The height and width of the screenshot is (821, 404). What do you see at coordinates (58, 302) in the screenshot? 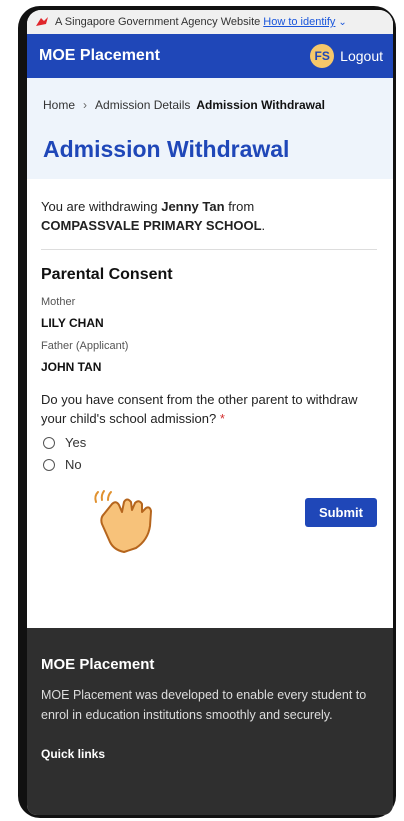
I see `mother-label: Mother` at bounding box center [58, 302].